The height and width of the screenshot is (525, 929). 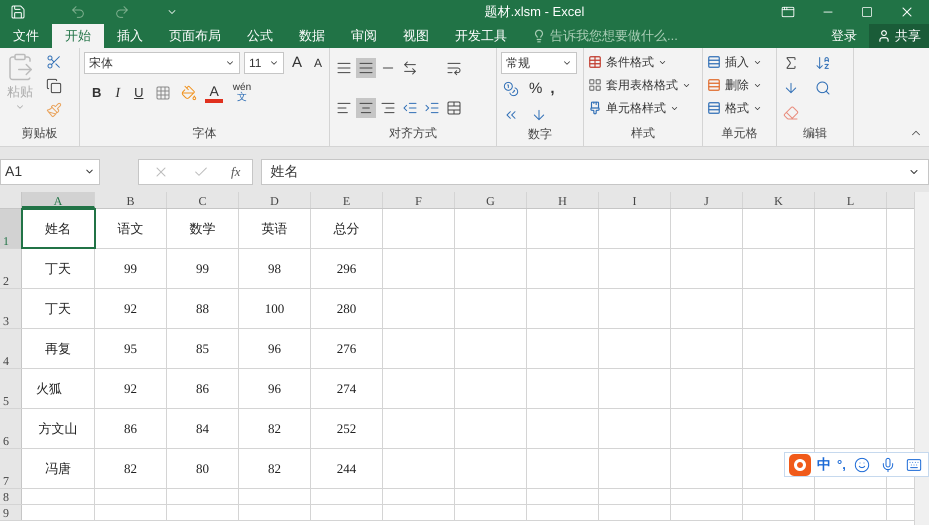 I want to click on group-label: 对齐方式, so click(x=413, y=133).